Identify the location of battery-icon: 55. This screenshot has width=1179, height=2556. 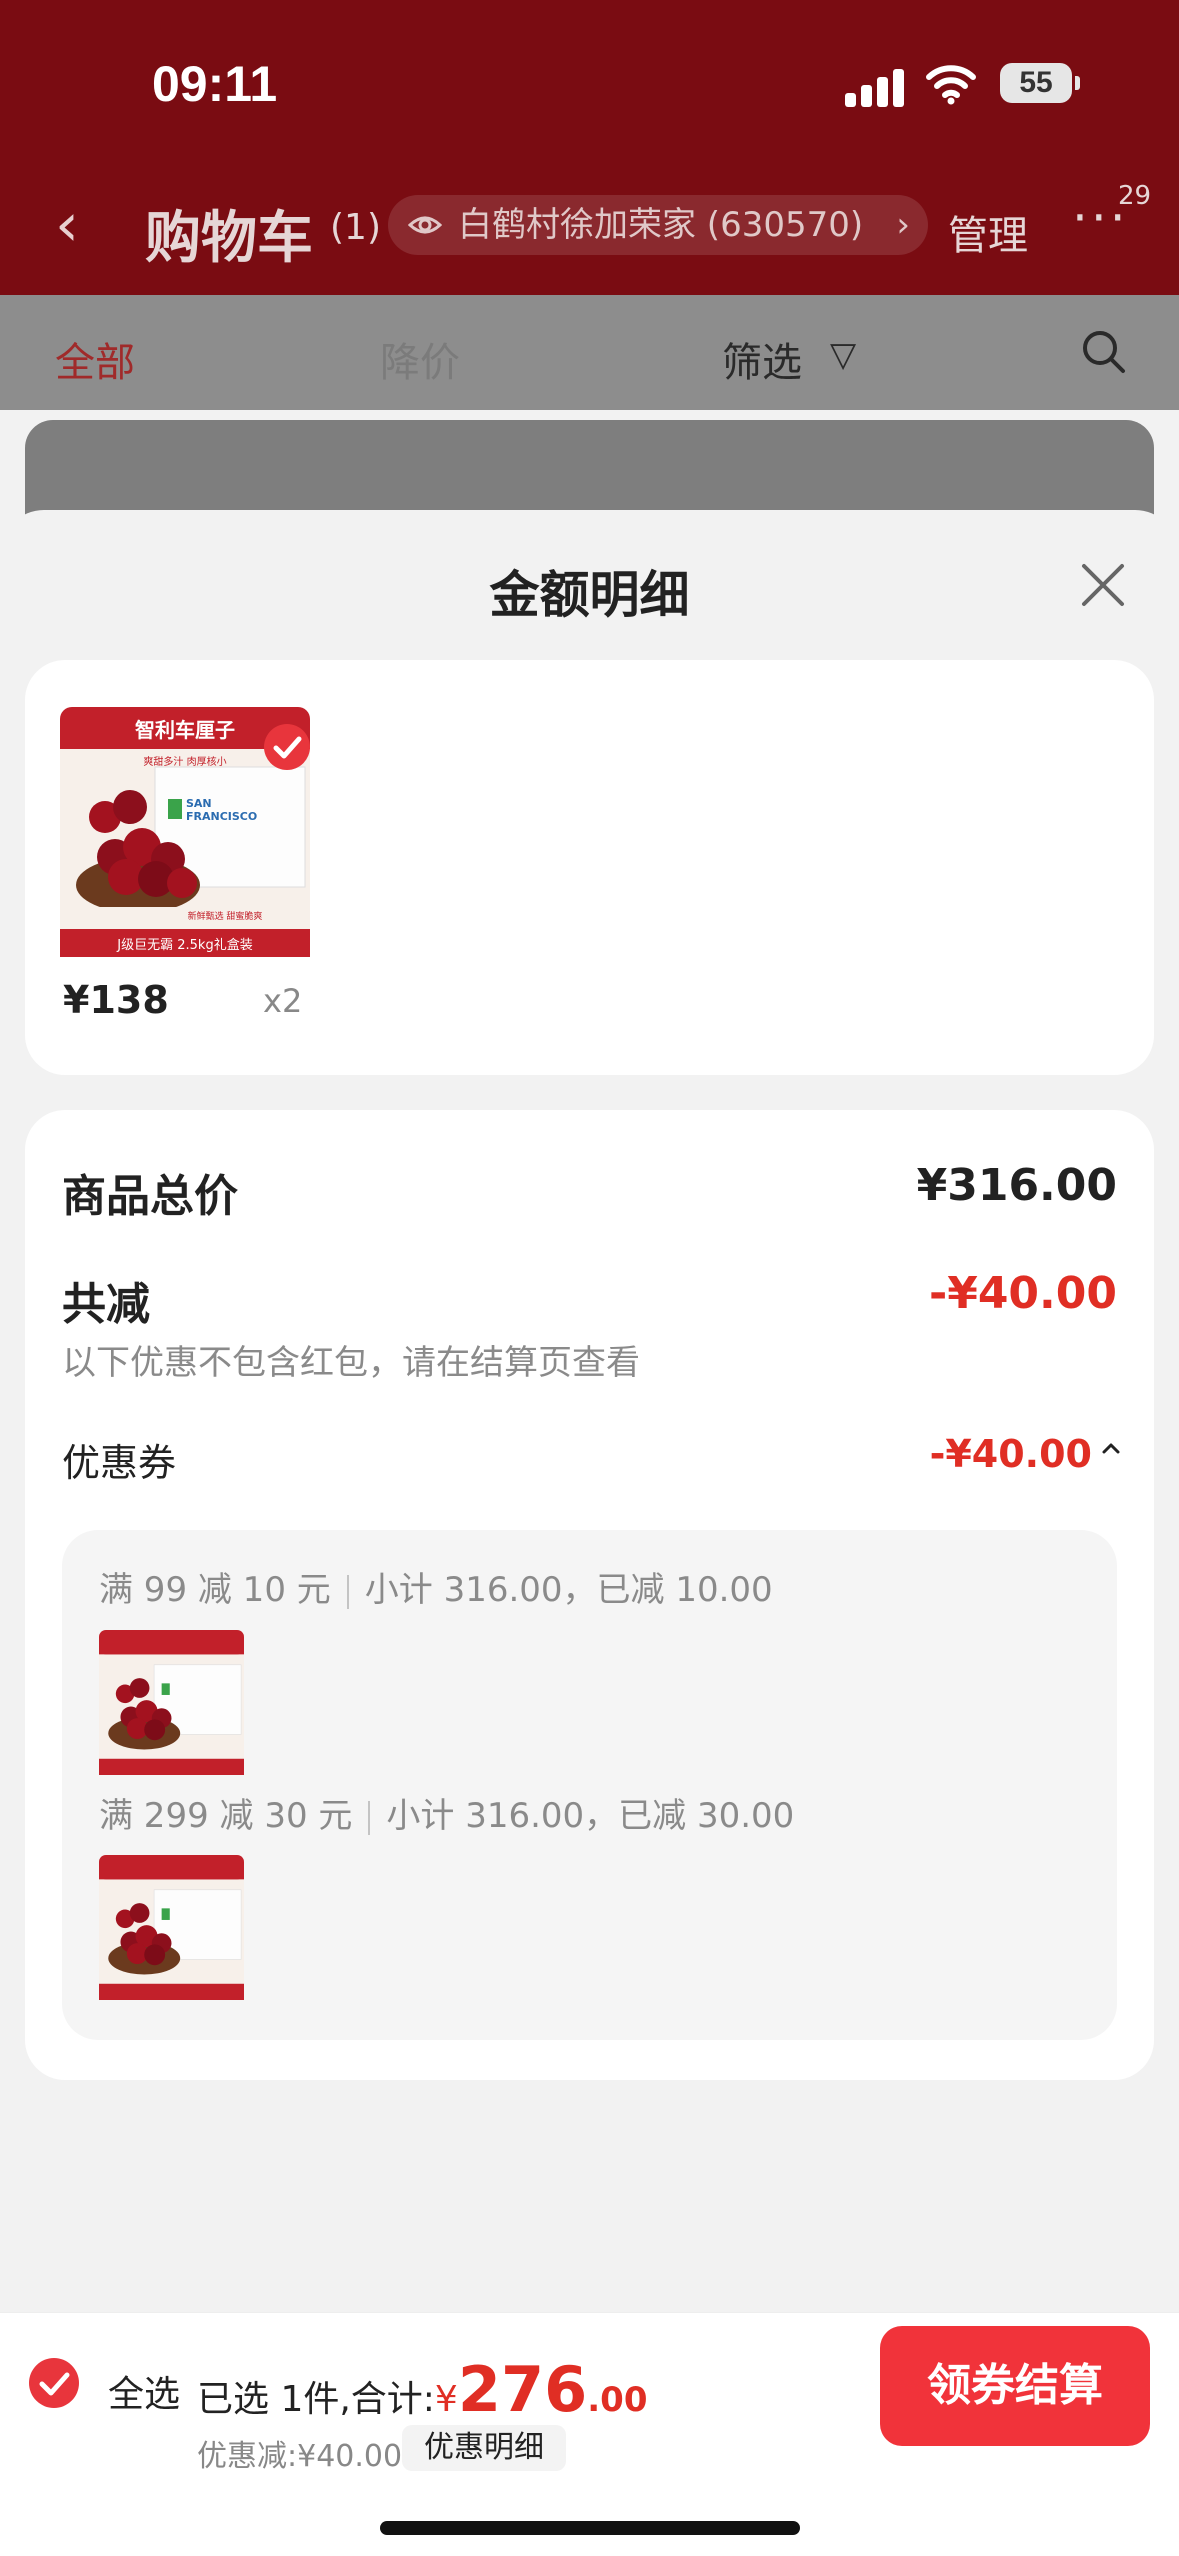
(1040, 83).